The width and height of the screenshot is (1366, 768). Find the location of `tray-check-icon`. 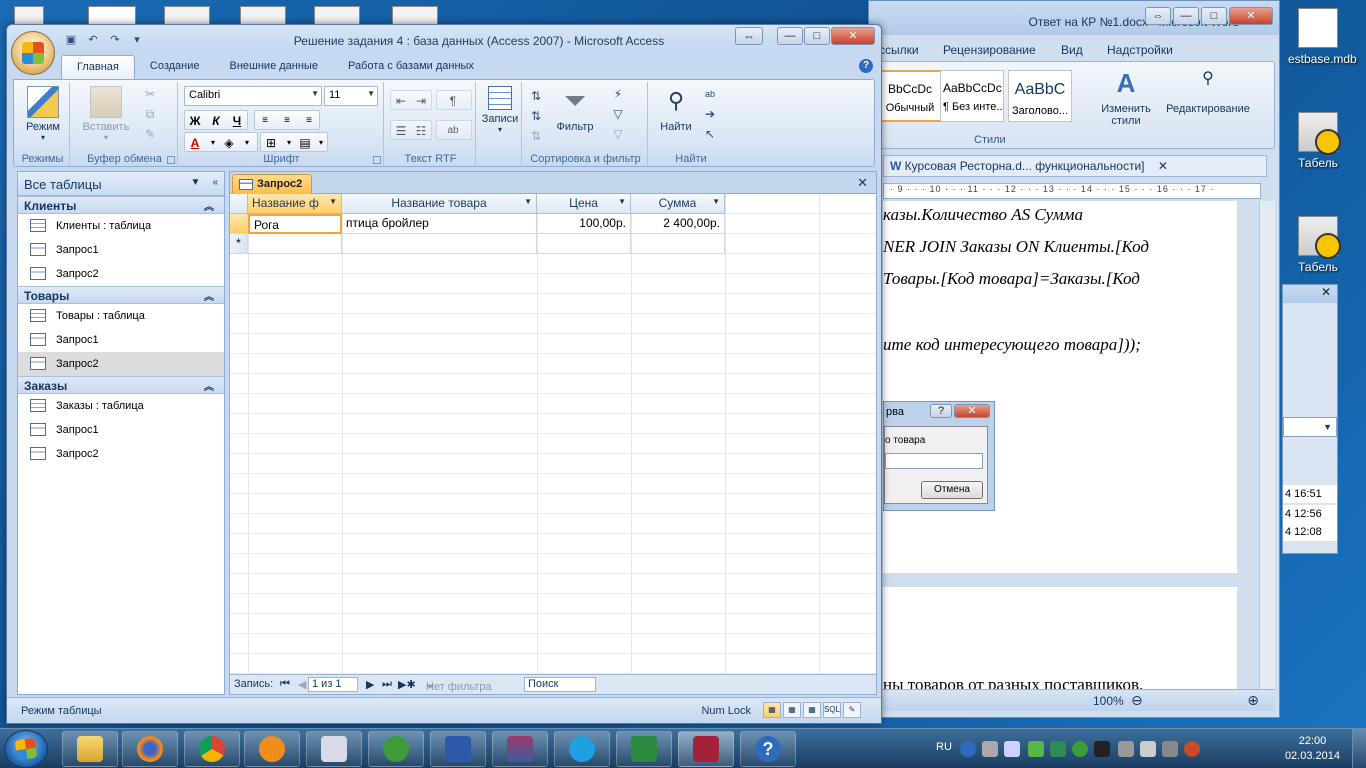

tray-check-icon is located at coordinates (1036, 749).